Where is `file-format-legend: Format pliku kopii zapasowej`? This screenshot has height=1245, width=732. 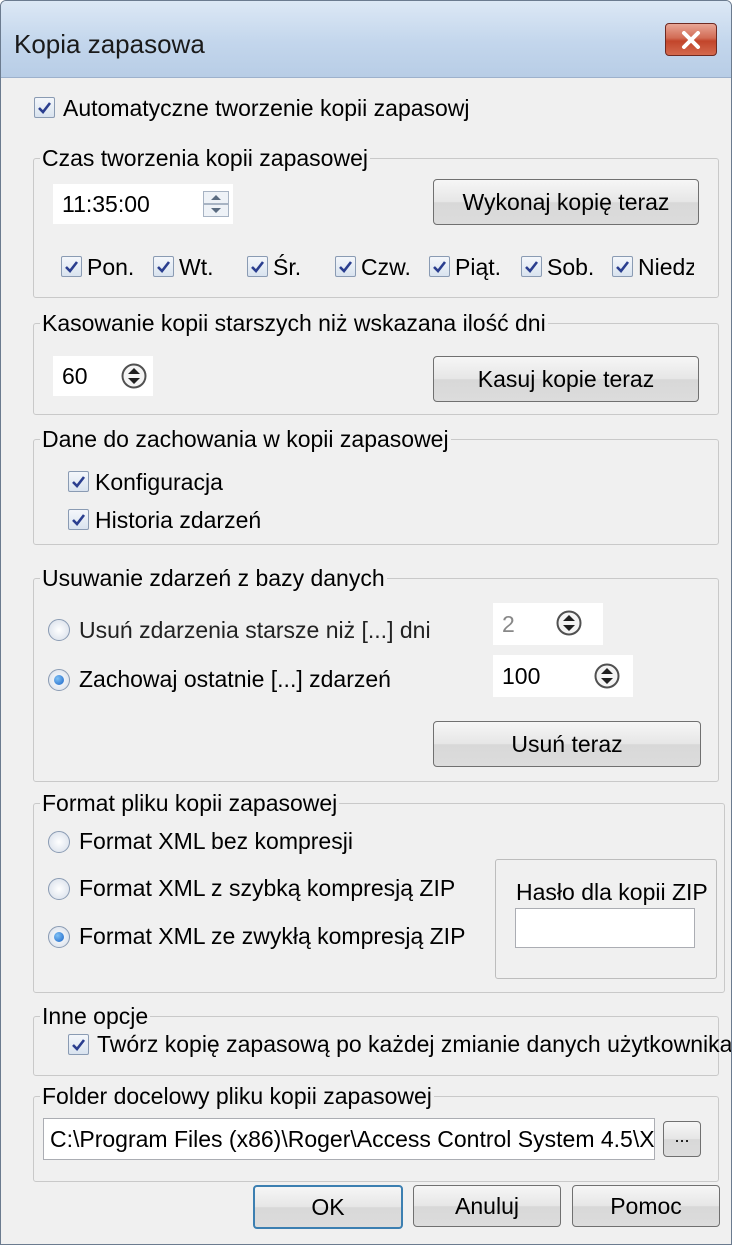
file-format-legend: Format pliku kopii zapasowej is located at coordinates (190, 803).